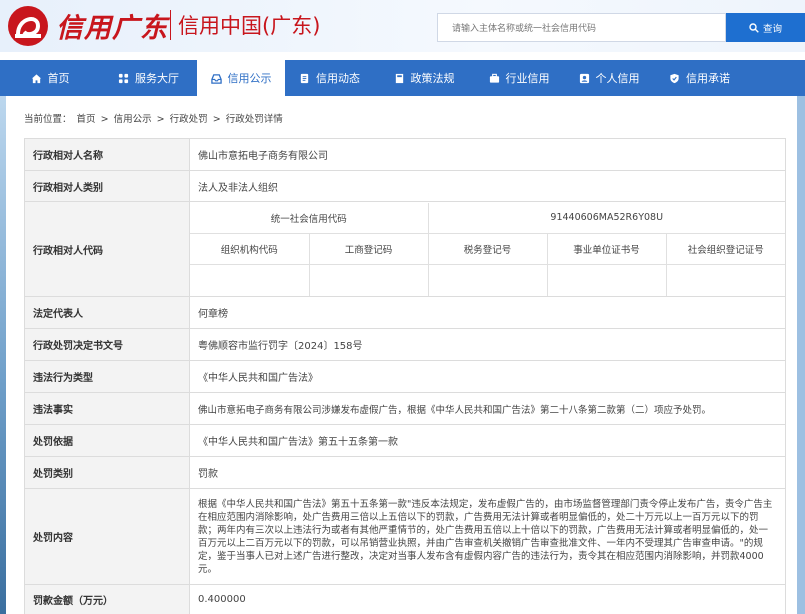  I want to click on nav-item-credit-news: 信用动态, so click(329, 78).